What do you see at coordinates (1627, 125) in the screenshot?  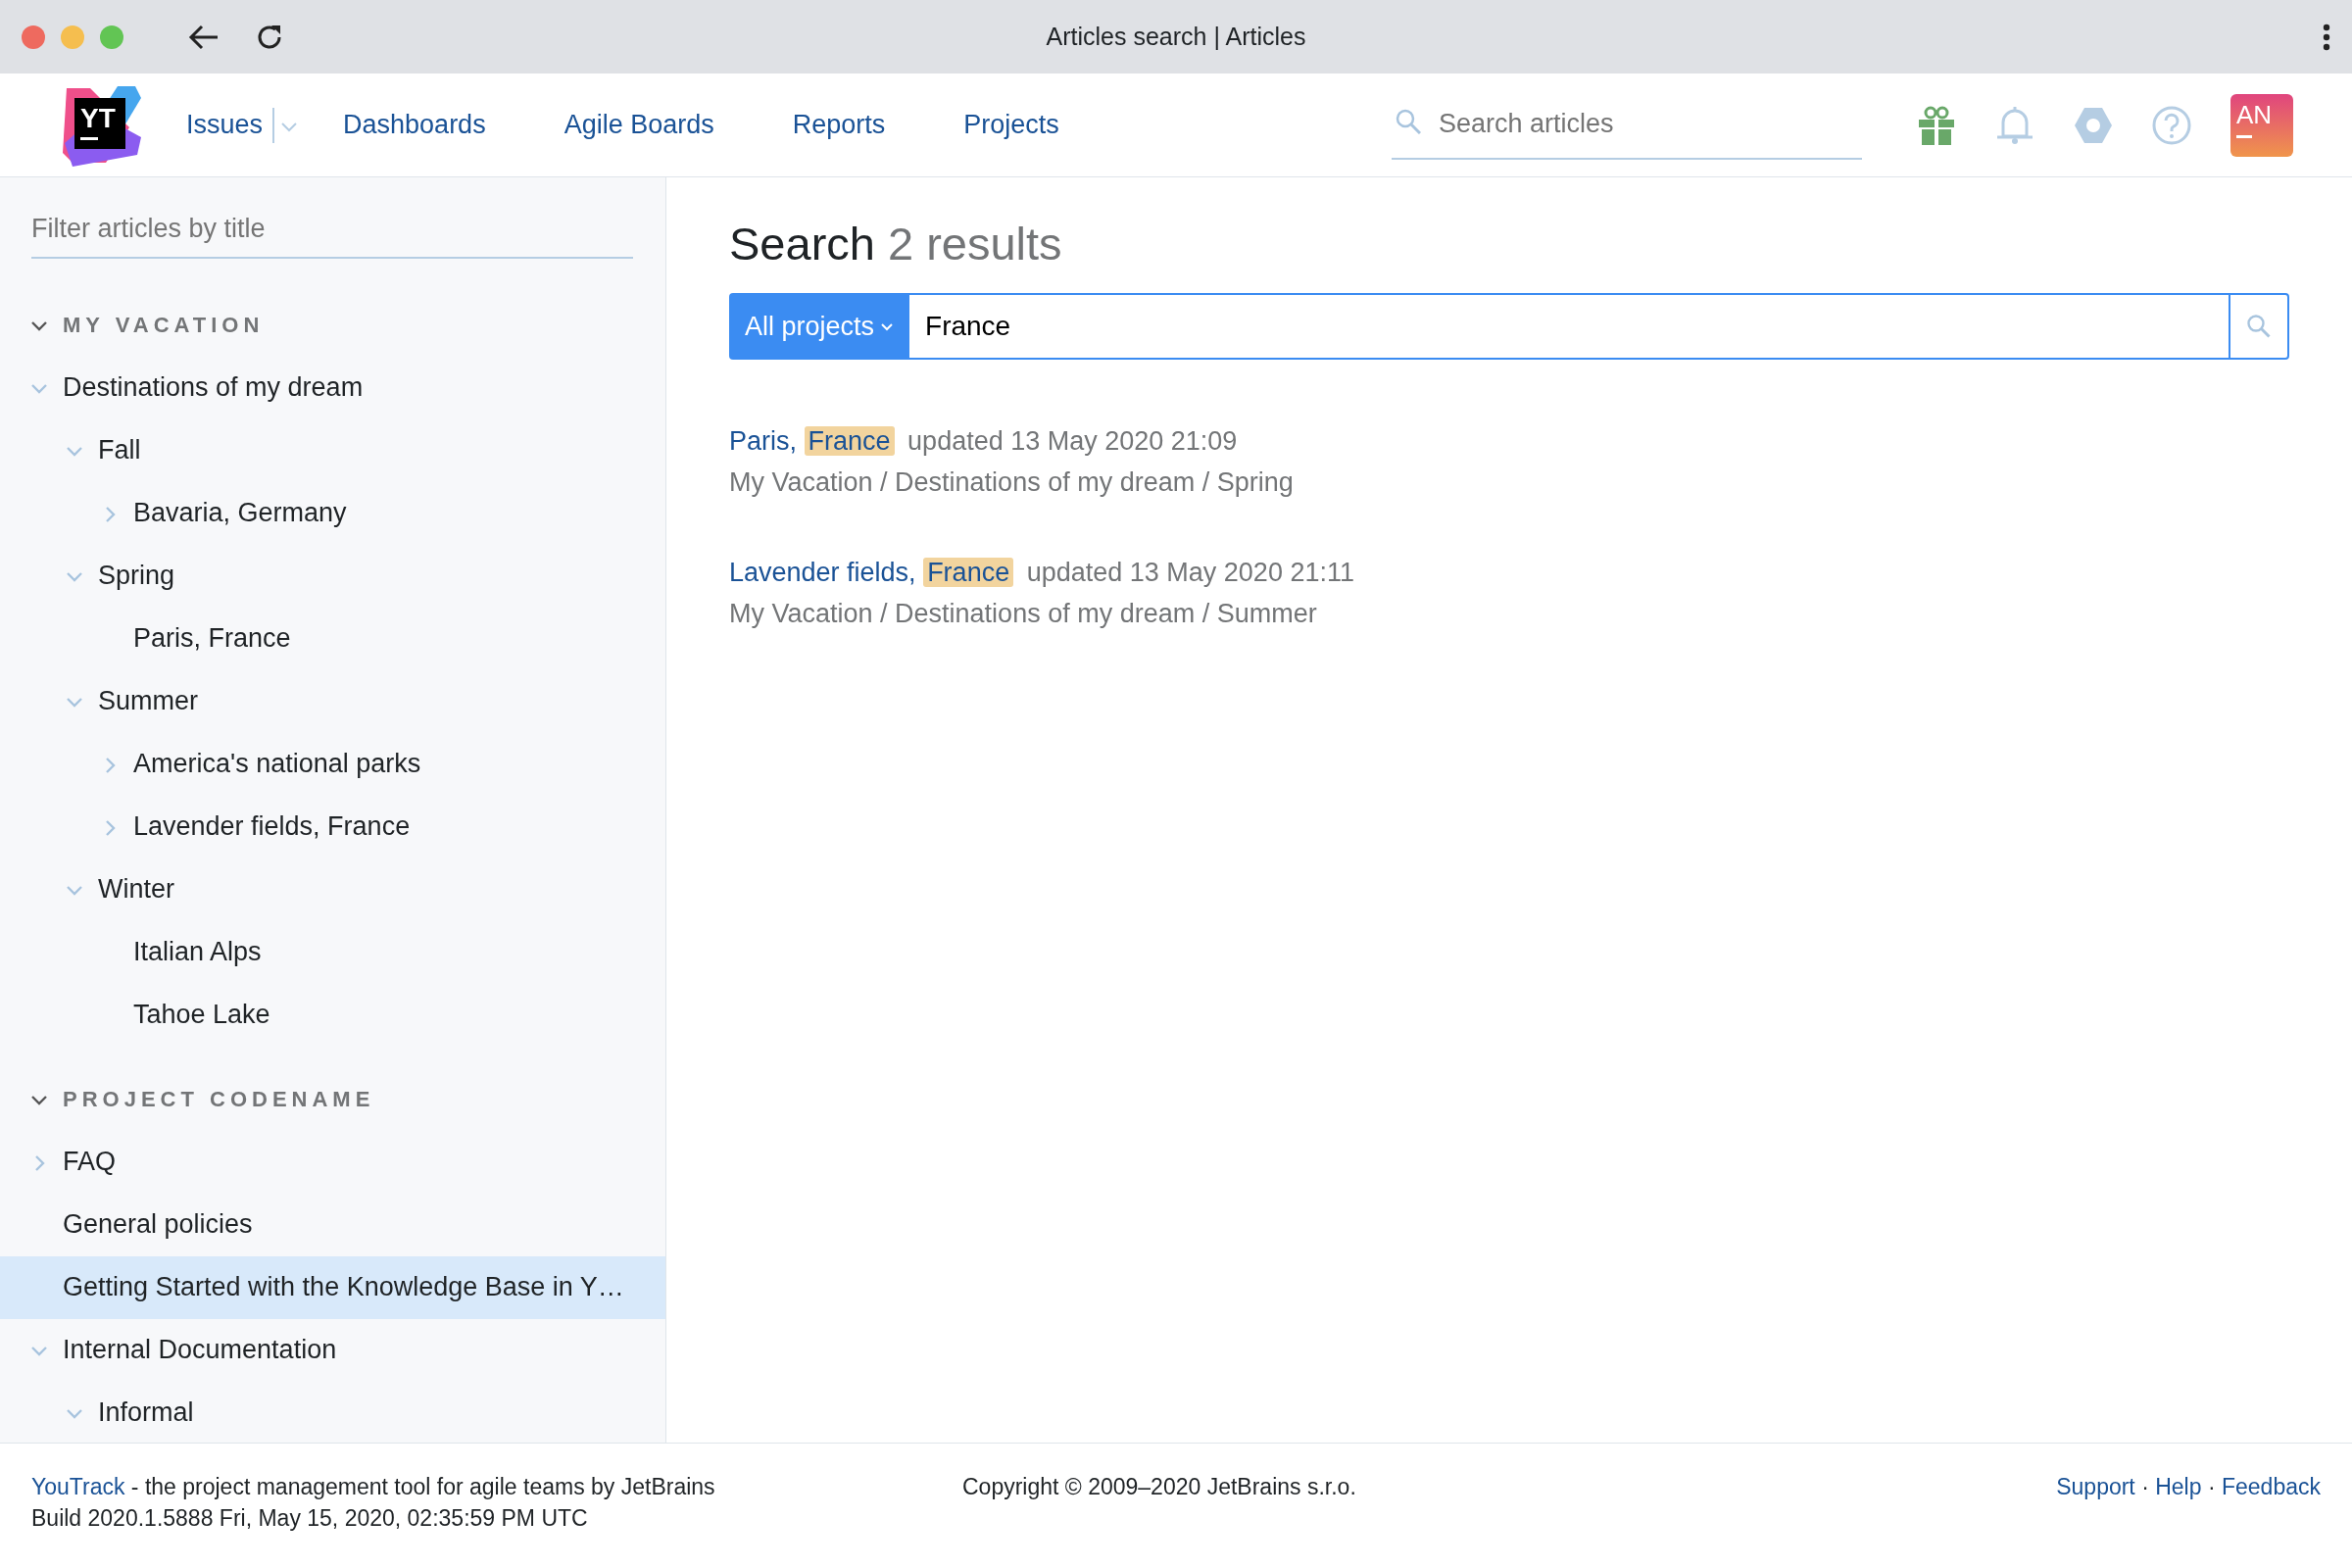 I see `search-field: Search articles` at bounding box center [1627, 125].